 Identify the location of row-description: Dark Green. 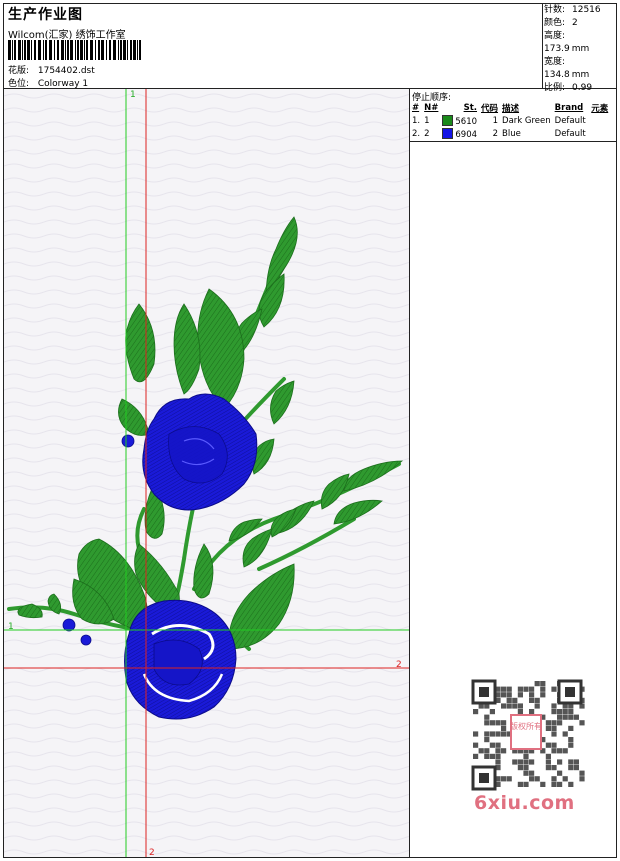
(526, 120).